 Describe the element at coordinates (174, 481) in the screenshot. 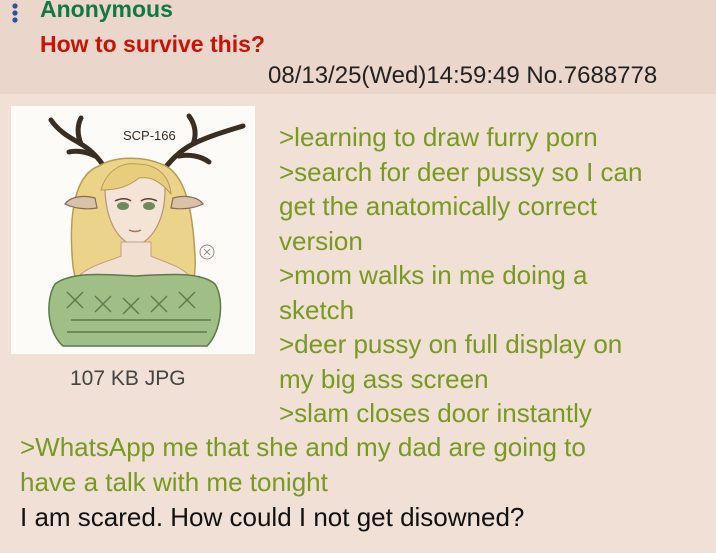

I see `greentext-line: have a talk with me tonight` at that location.